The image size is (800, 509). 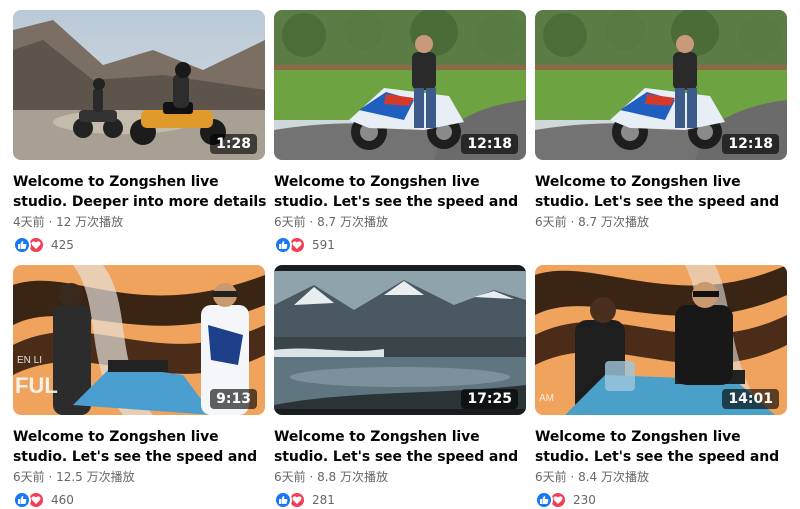 I want to click on reactions-summary: 591, so click(x=400, y=245).